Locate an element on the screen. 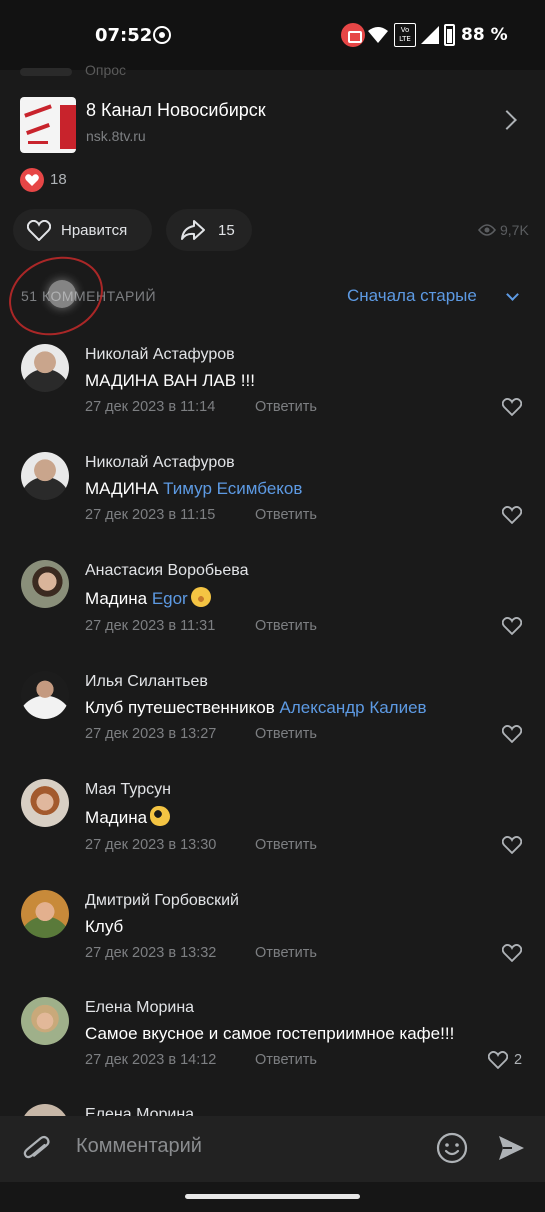  screen-record-icon is located at coordinates (353, 35).